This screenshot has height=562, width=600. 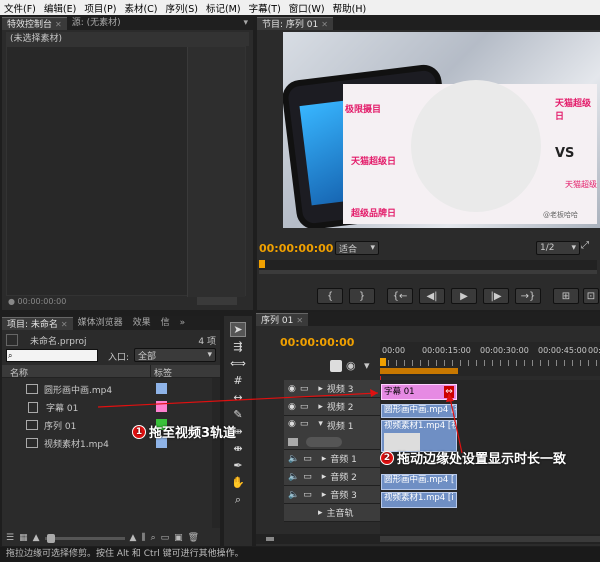 What do you see at coordinates (456, 425) in the screenshot?
I see `arrow-2-line` at bounding box center [456, 425].